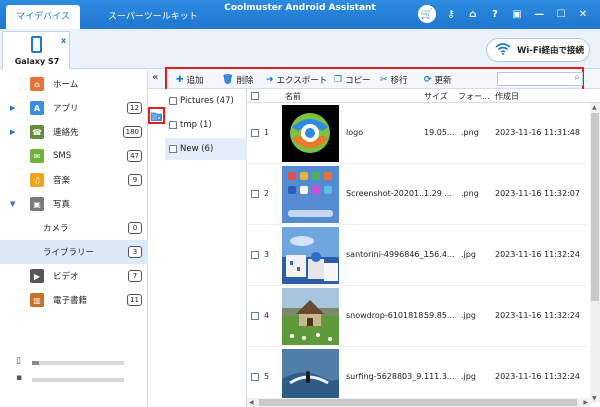 The image size is (600, 407). Describe the element at coordinates (12, 204) in the screenshot. I see `collapse-arrow-icon: ▼` at that location.